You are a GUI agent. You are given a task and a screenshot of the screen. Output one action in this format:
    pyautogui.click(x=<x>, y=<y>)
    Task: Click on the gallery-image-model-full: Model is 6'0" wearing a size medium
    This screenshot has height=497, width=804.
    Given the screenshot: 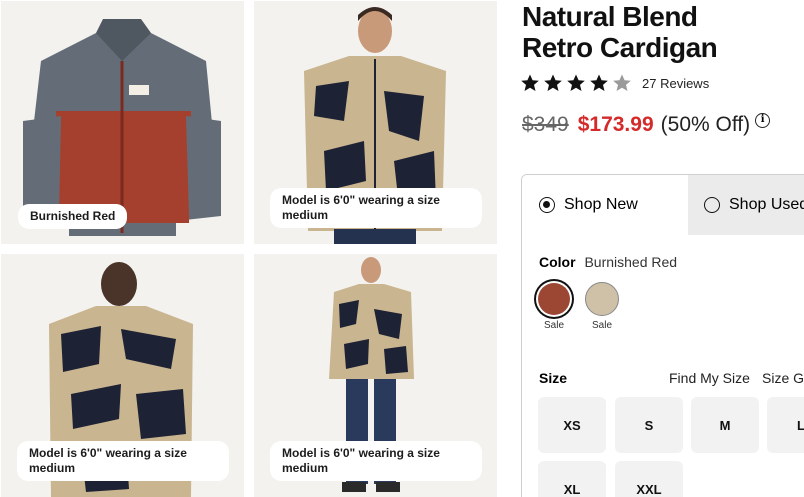 What is the action you would take?
    pyautogui.click(x=375, y=375)
    